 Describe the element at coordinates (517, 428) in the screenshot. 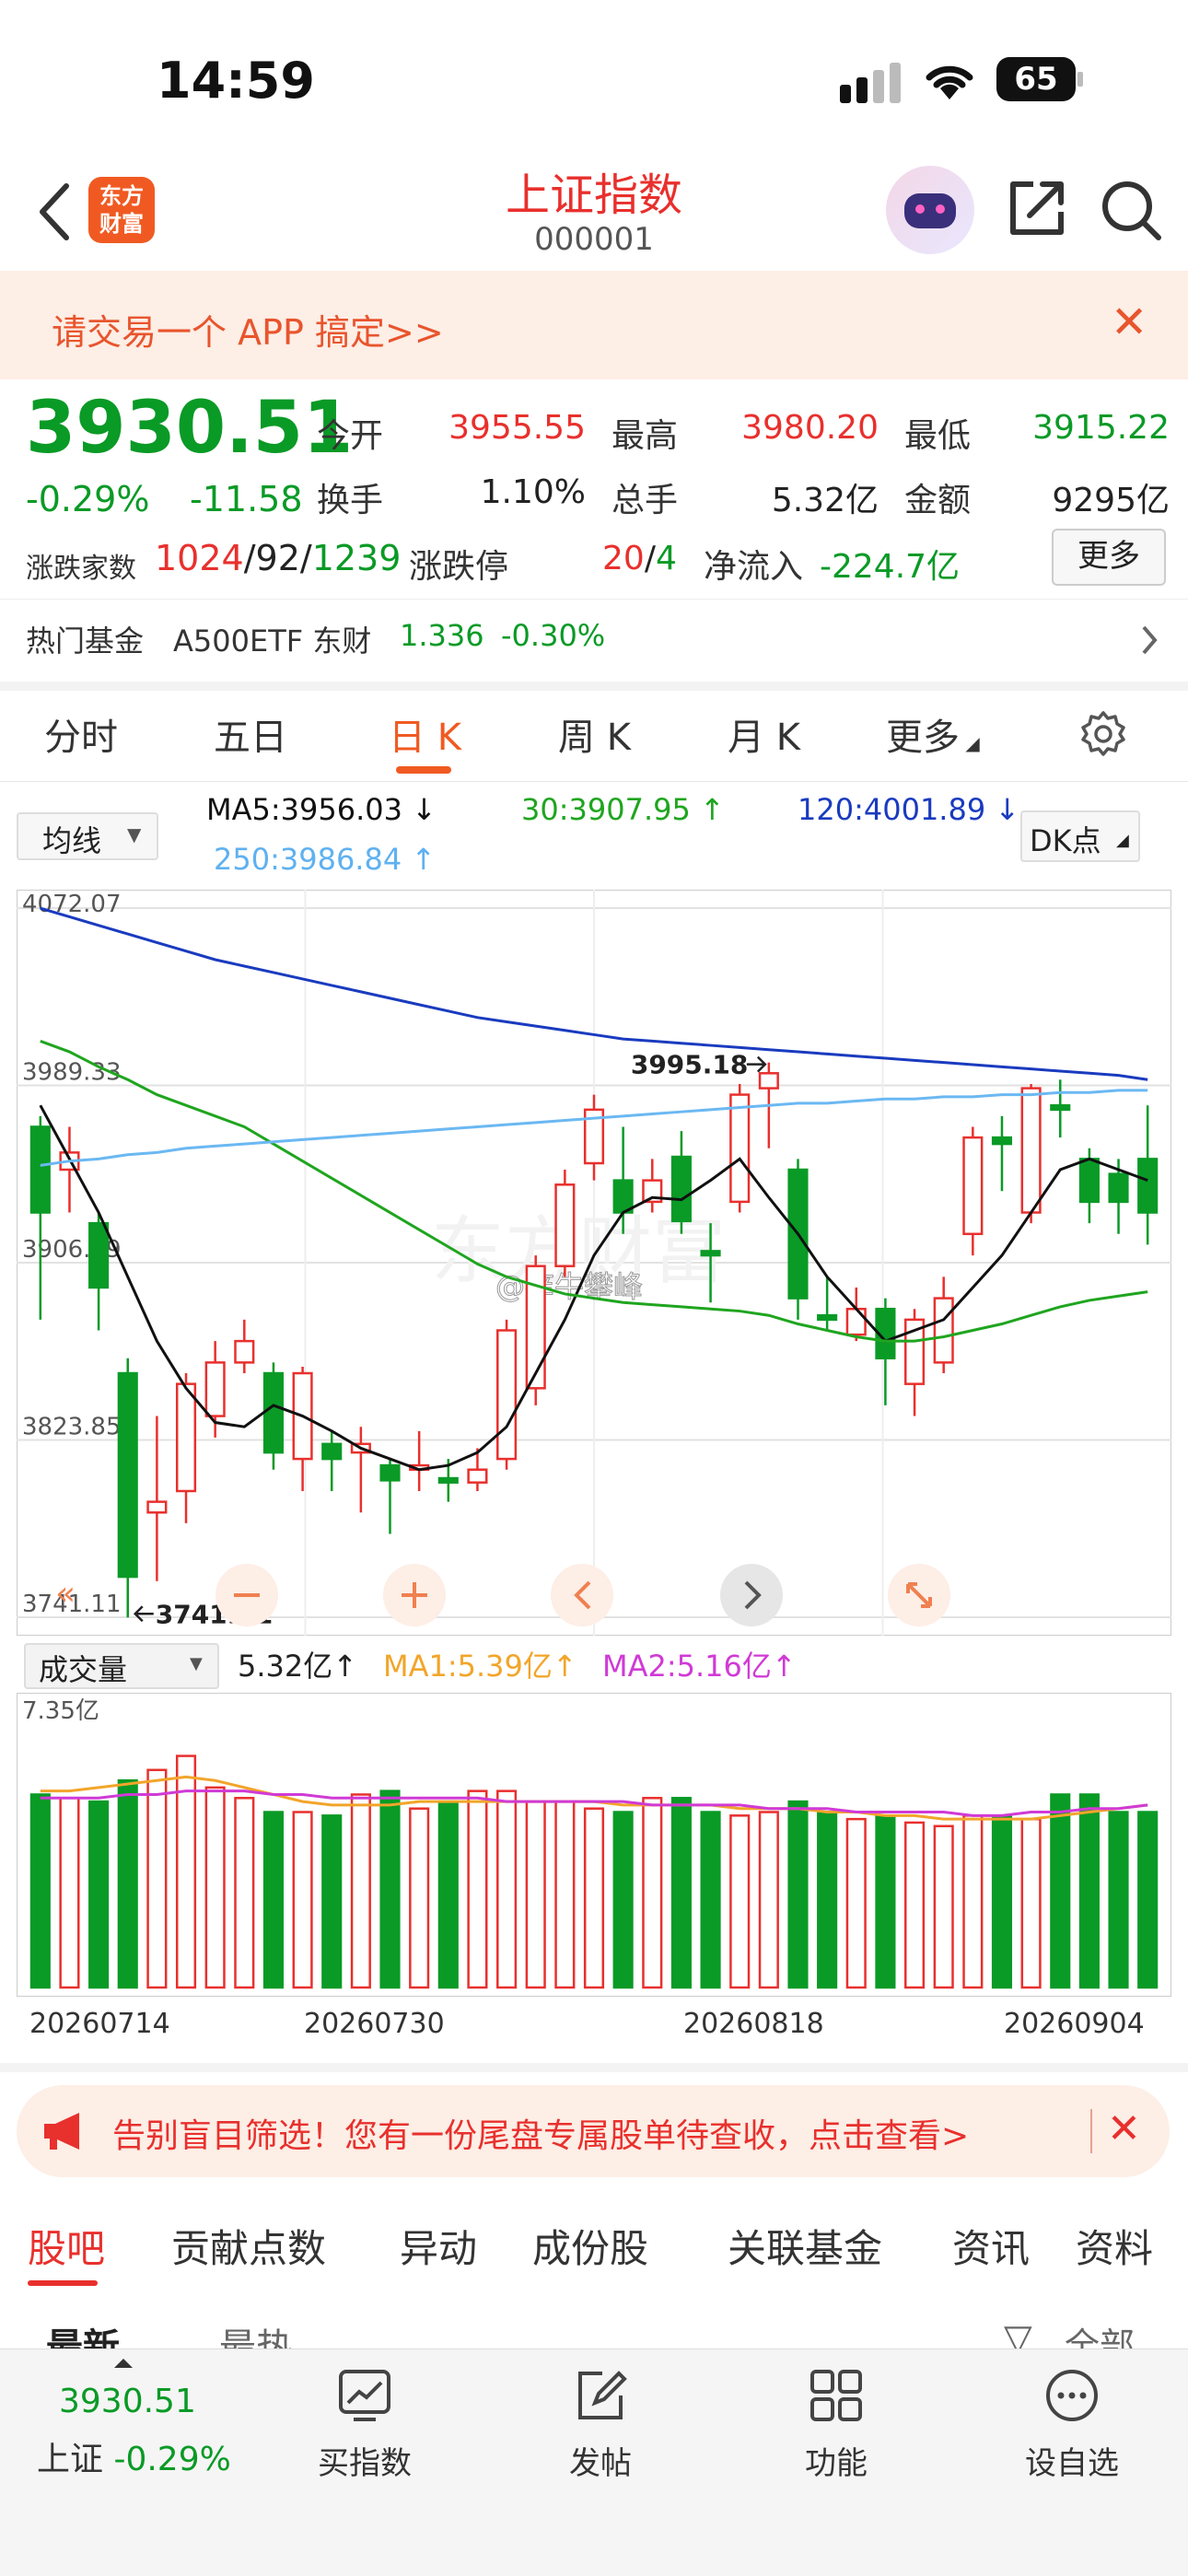

I see `open-value: 3955.55` at that location.